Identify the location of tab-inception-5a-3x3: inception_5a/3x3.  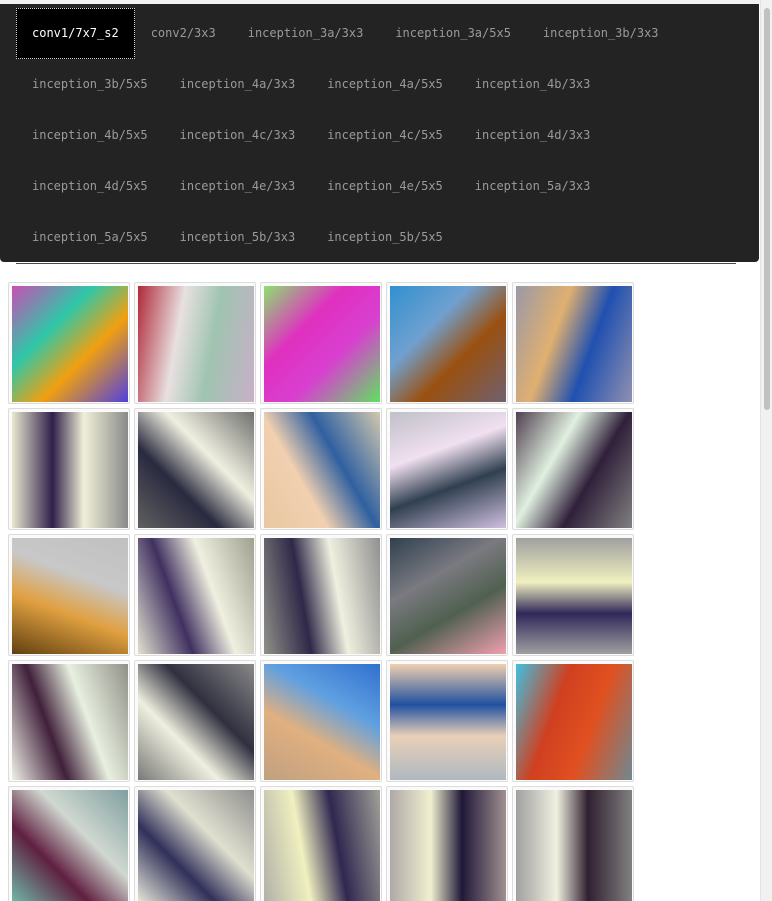
(533, 186).